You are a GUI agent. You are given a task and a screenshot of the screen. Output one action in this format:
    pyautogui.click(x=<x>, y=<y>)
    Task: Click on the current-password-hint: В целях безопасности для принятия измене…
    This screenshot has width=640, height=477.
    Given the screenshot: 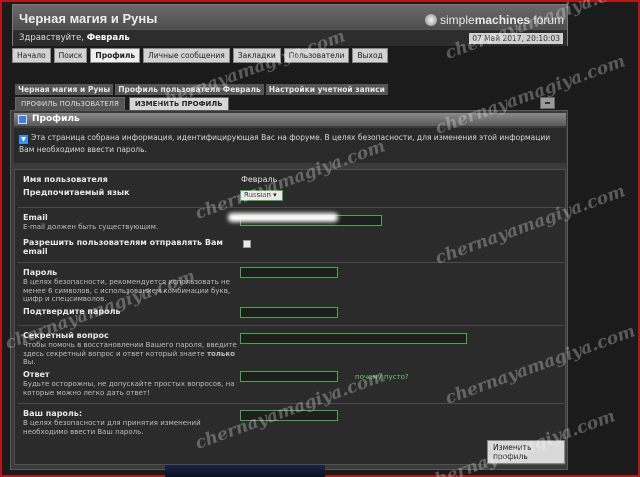 What is the action you would take?
    pyautogui.click(x=112, y=427)
    